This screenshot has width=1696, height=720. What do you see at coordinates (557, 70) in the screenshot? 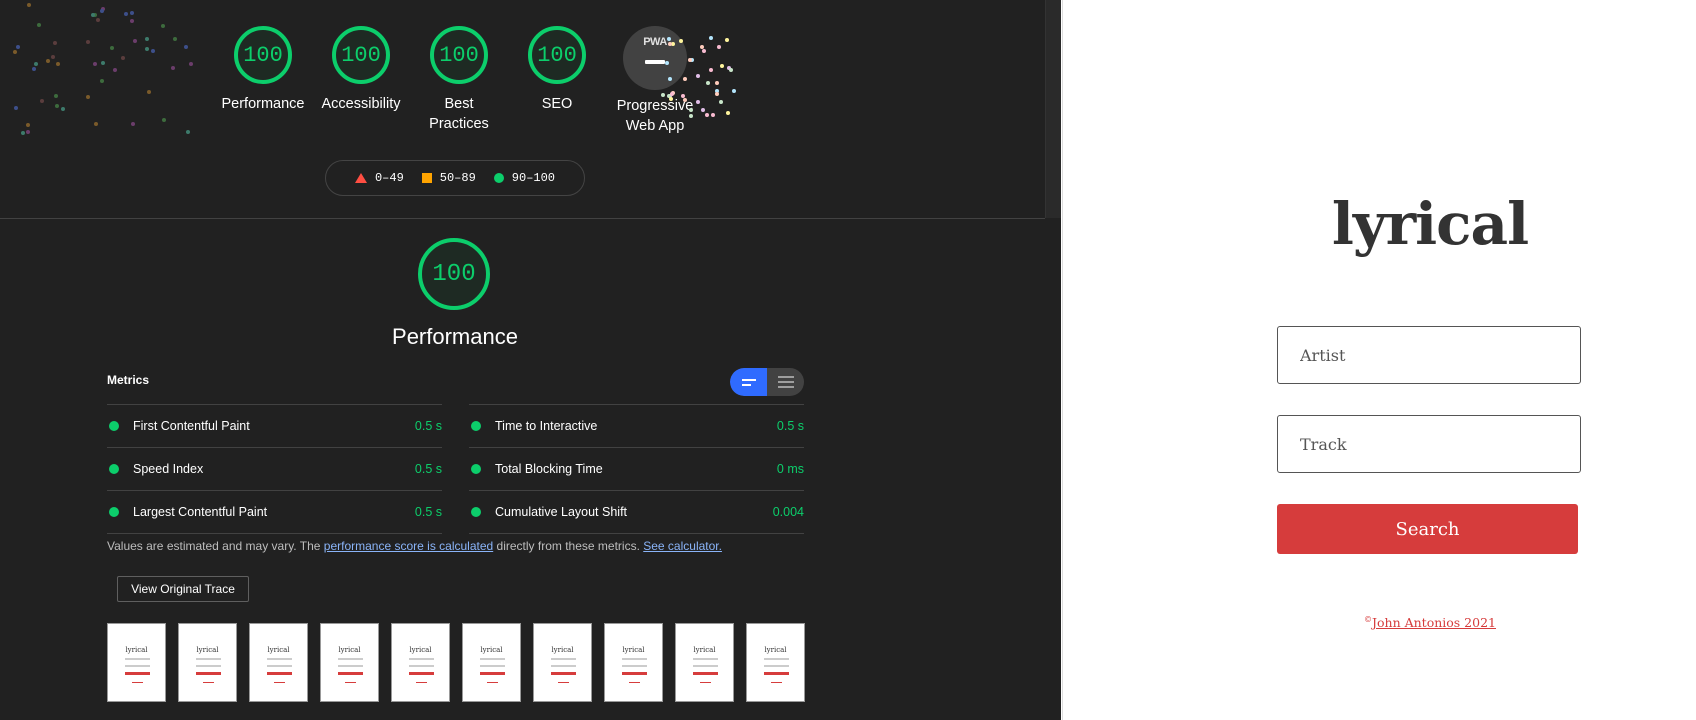
I see `gauge-seo: 100 SEO` at bounding box center [557, 70].